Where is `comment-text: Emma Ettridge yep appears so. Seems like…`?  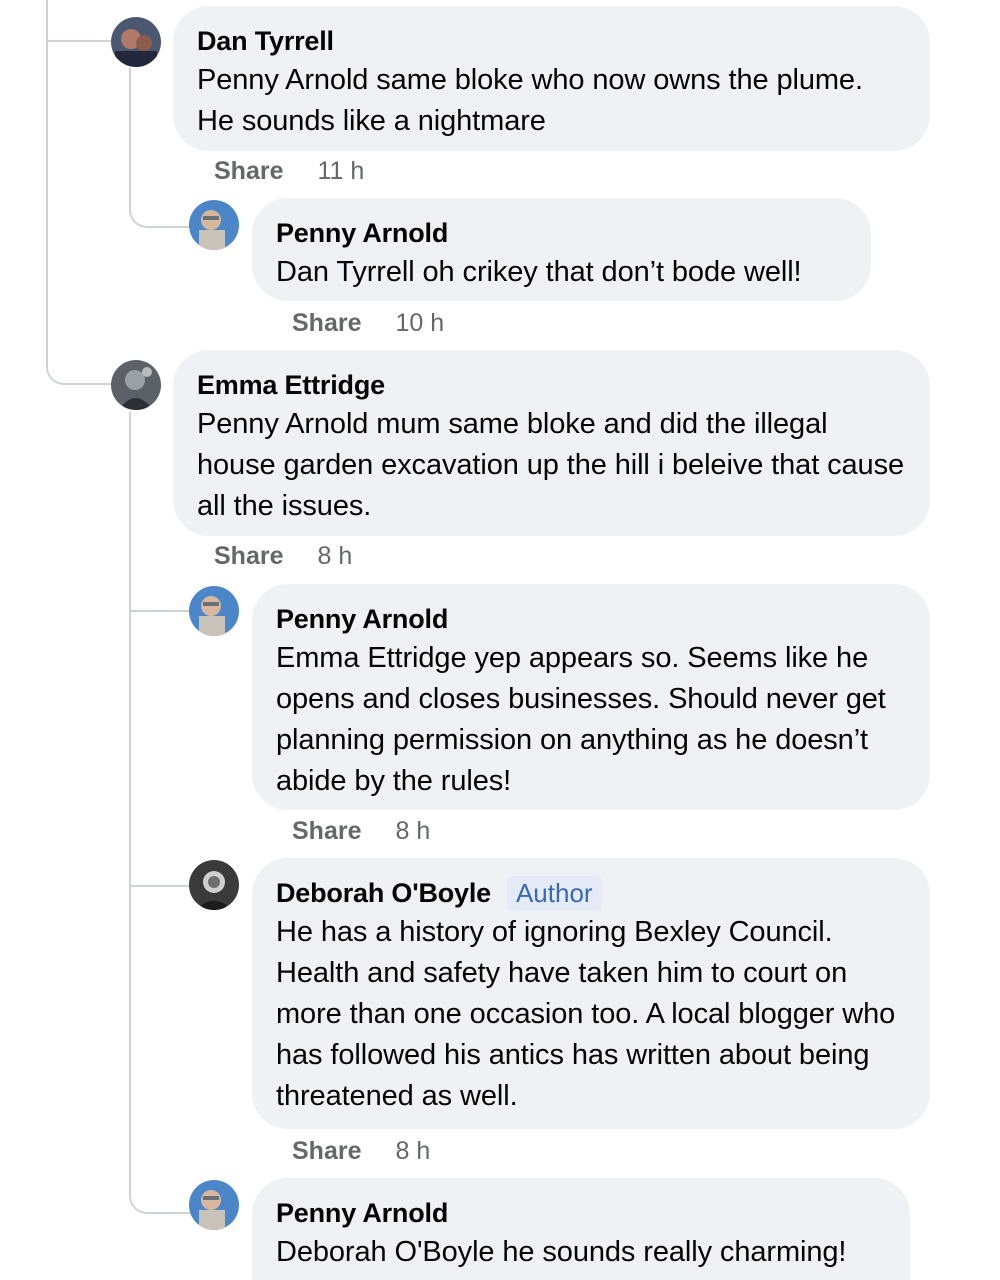 comment-text: Emma Ettridge yep appears so. Seems like… is located at coordinates (581, 719).